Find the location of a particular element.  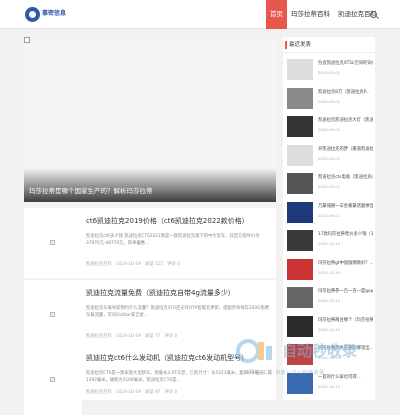

watermark-subtitle: 上传网站·实行·日复一次一秒钟收录 is located at coordinates (281, 373).